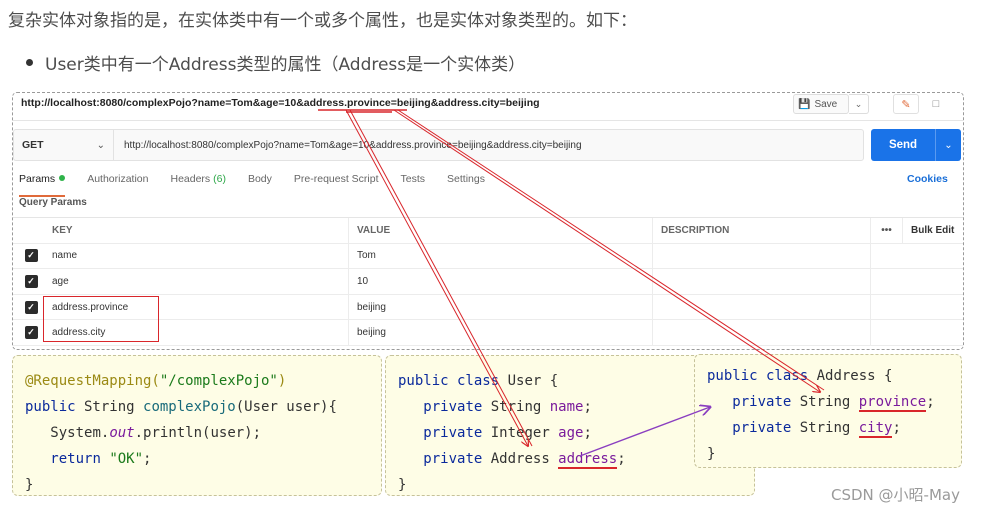 This screenshot has height=510, width=985. I want to click on edit-button: ✎, so click(906, 104).